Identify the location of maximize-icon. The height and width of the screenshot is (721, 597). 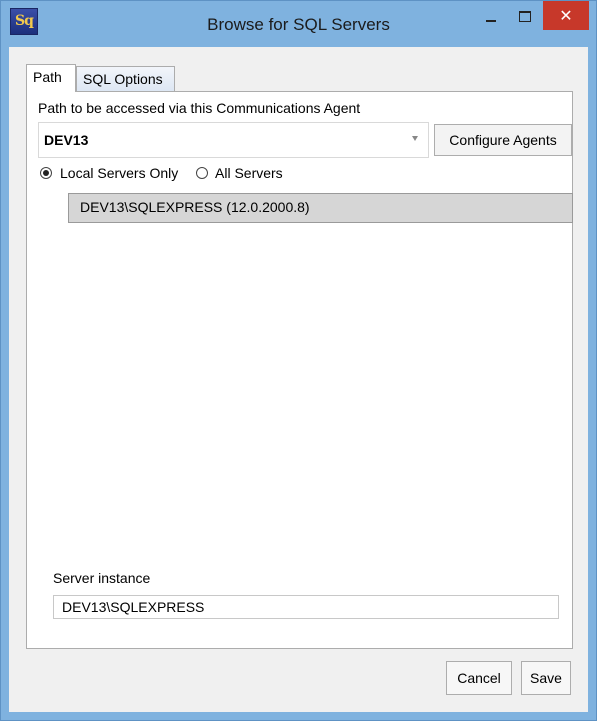
(525, 16).